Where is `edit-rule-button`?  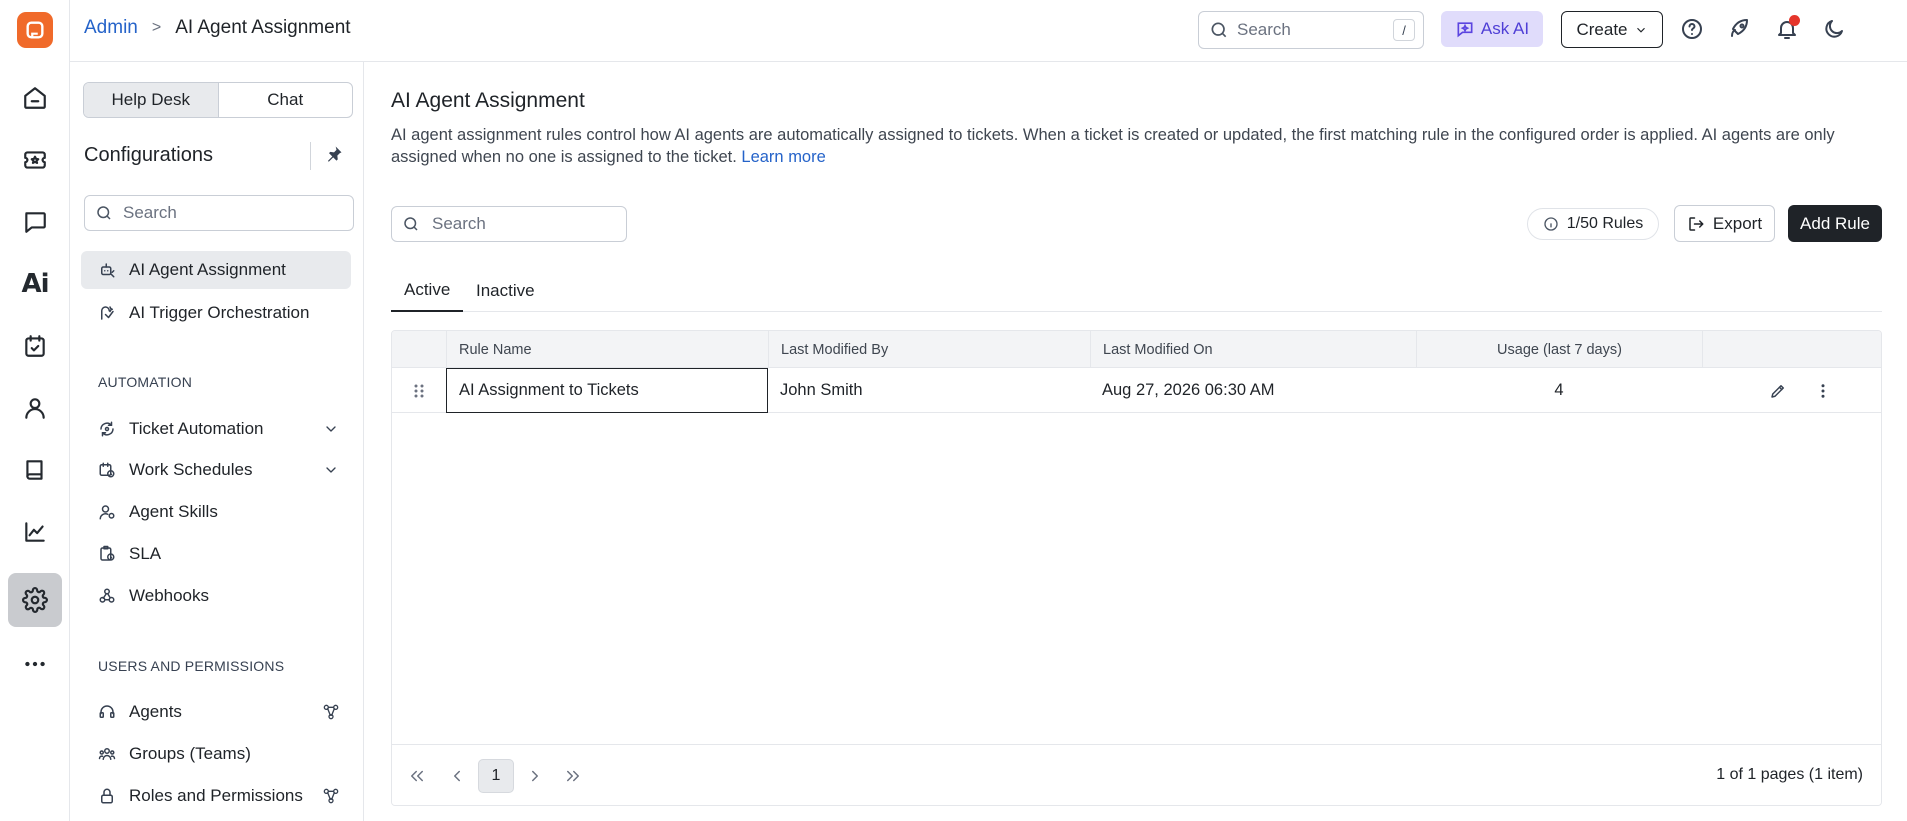
edit-rule-button is located at coordinates (1778, 390).